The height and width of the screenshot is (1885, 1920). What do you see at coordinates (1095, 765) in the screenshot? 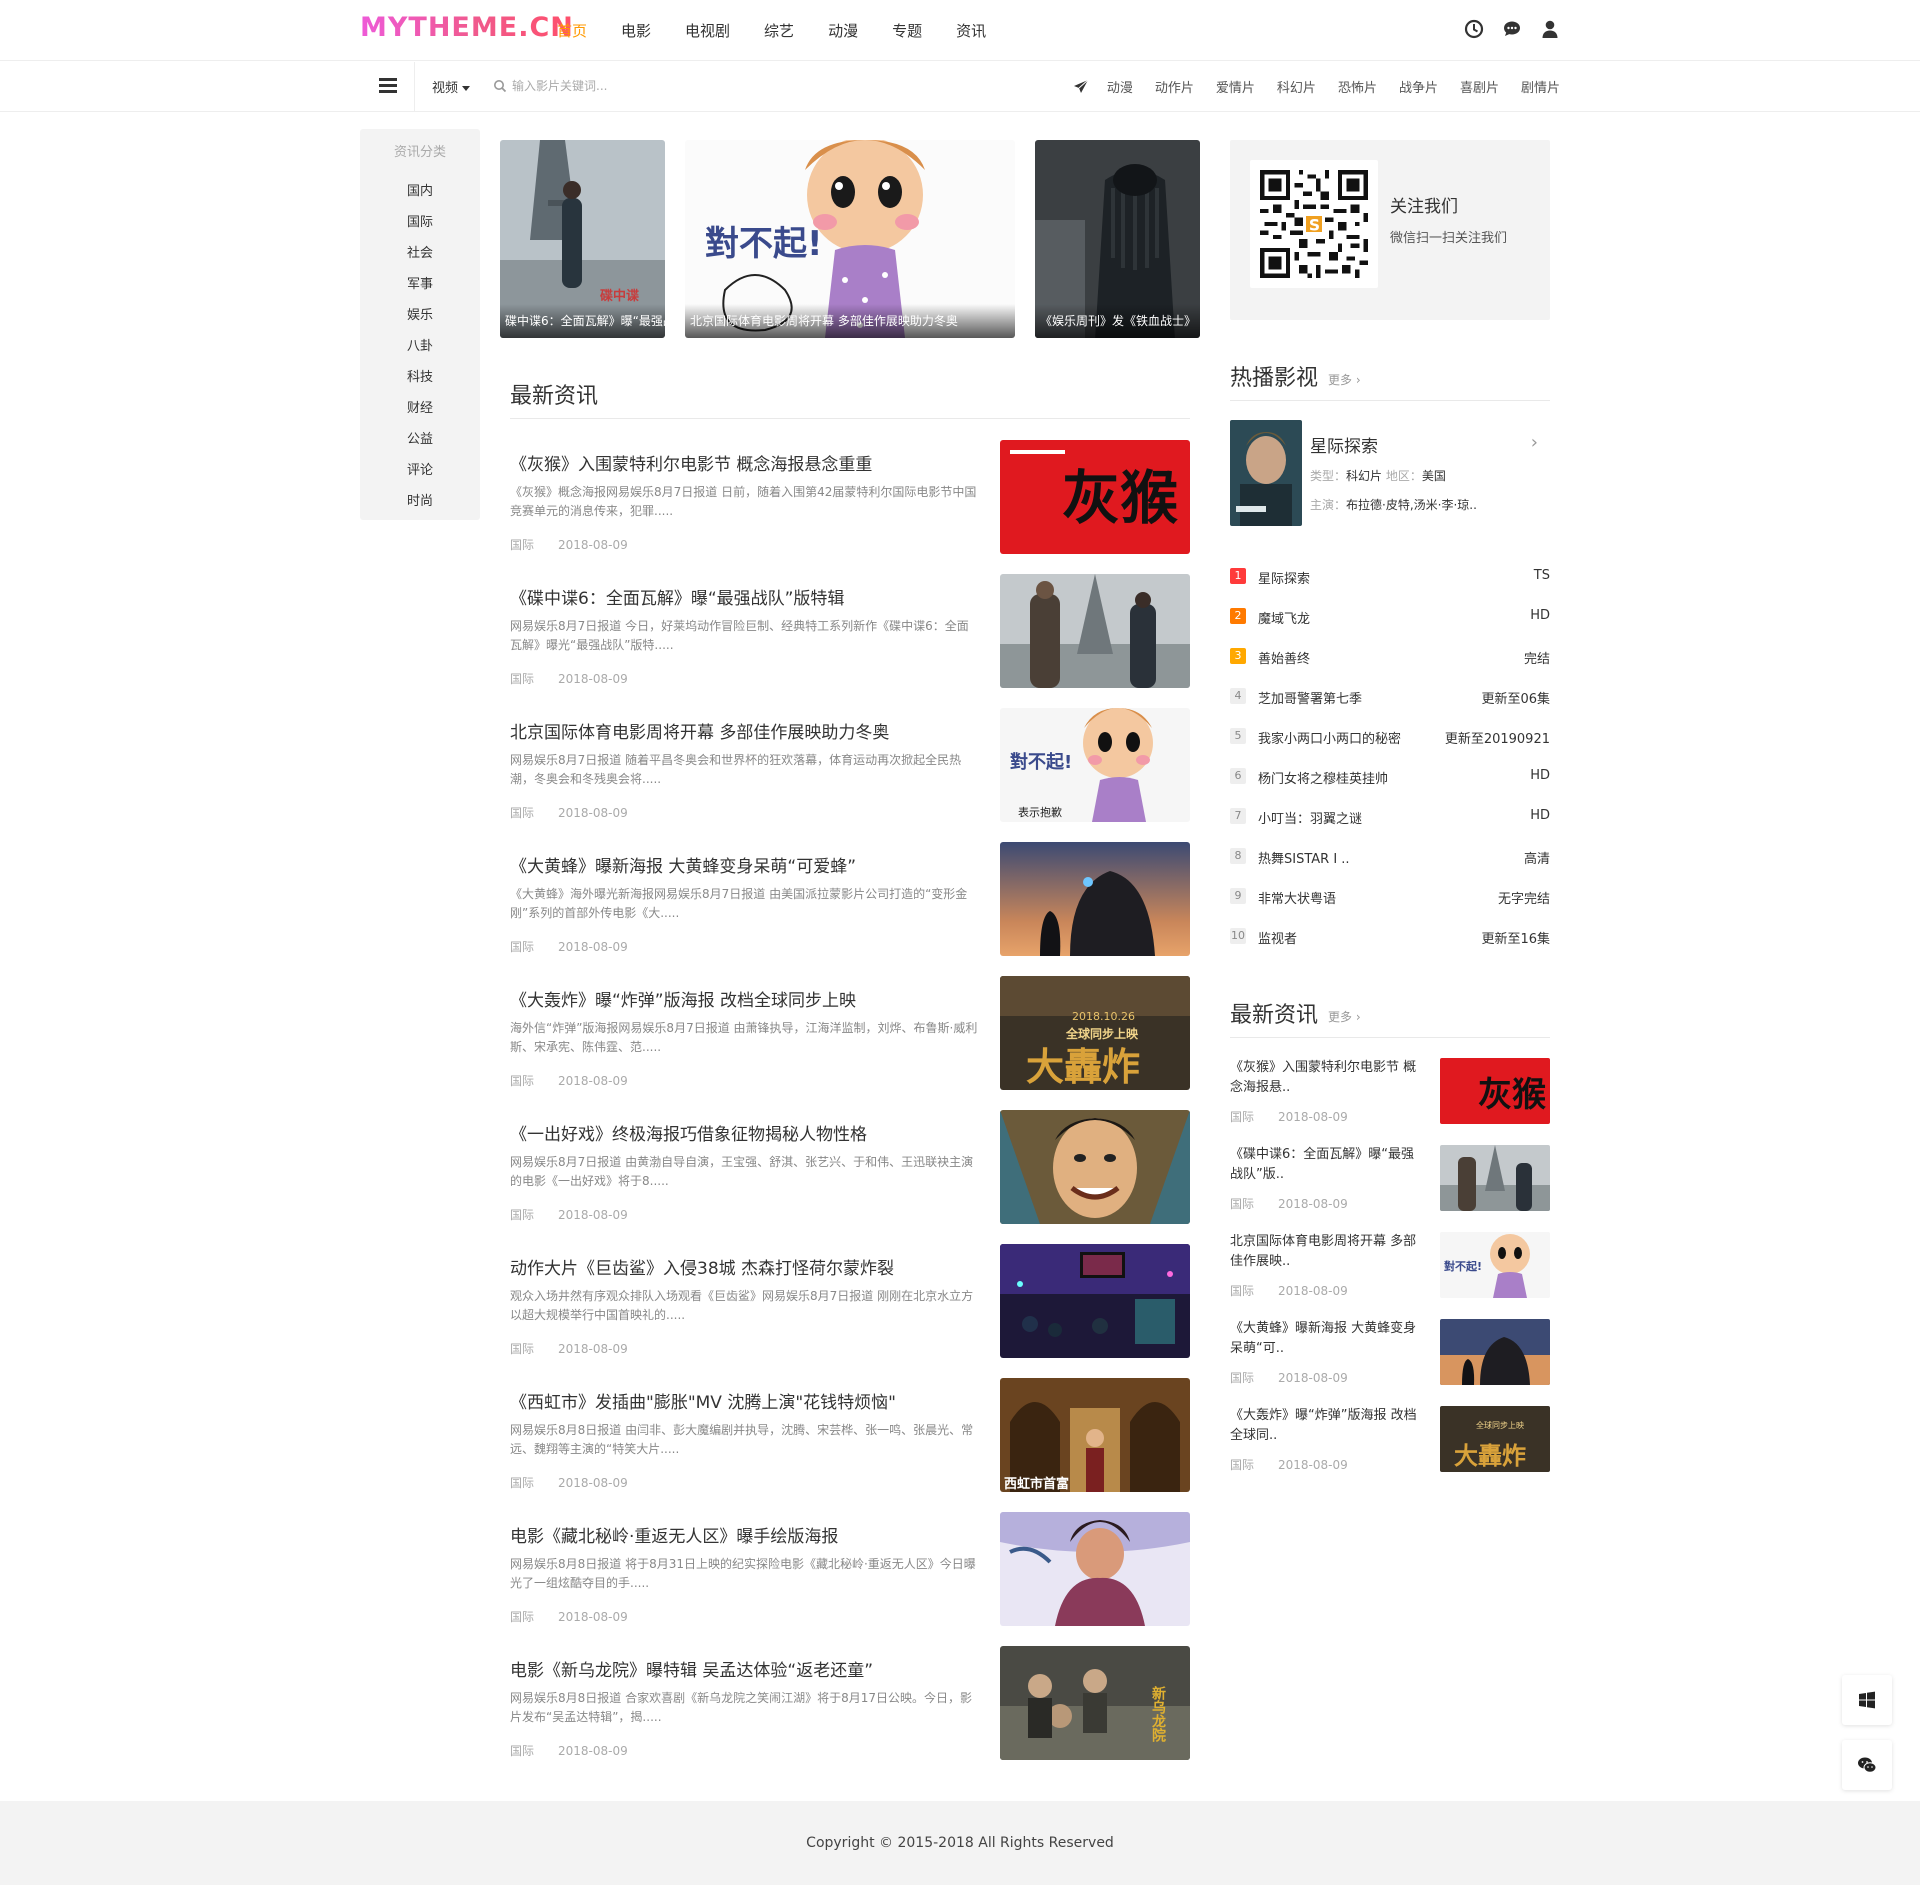
I see `news-thumbnail: 對不起! 表示抱歉` at bounding box center [1095, 765].